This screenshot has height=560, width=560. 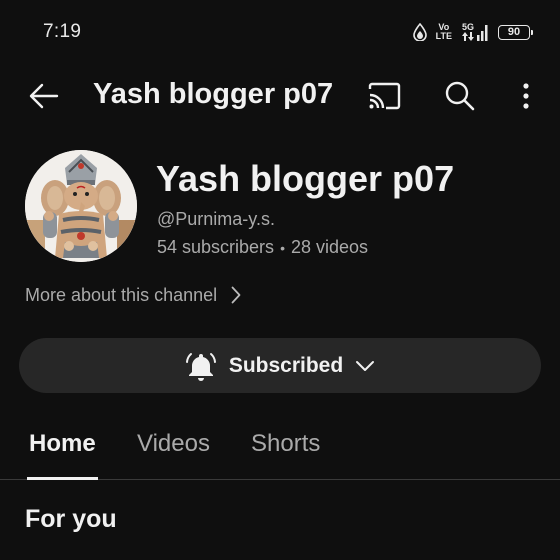 I want to click on channel-handle: @Purnima-y.s., so click(x=216, y=219).